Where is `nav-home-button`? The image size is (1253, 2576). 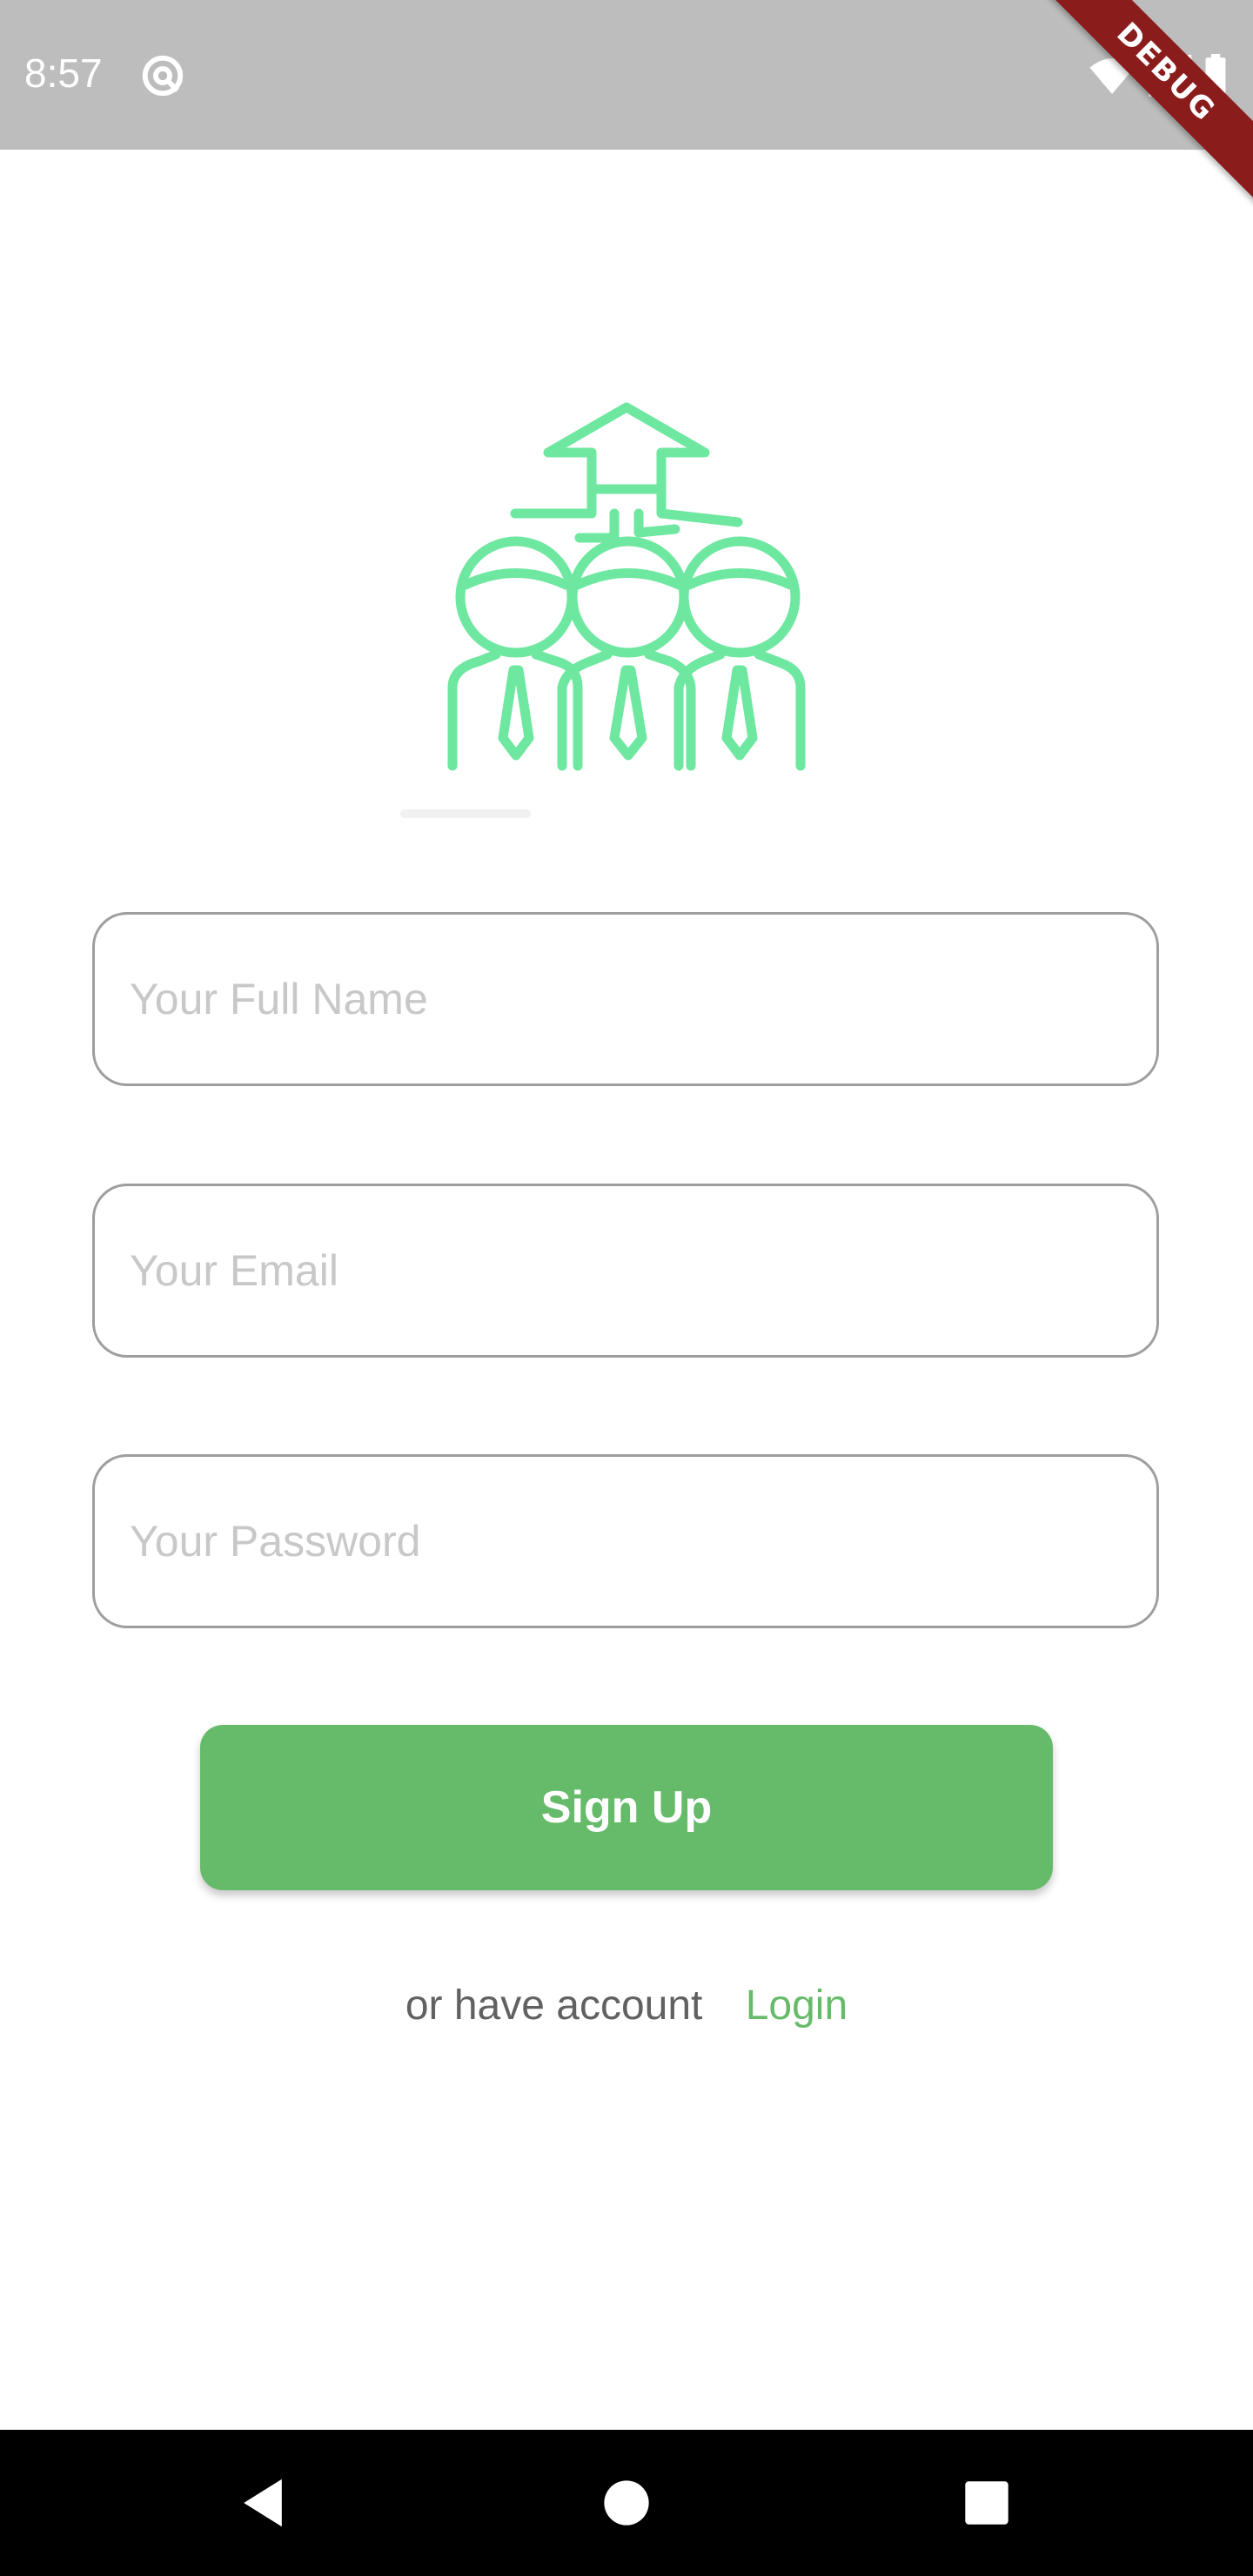
nav-home-button is located at coordinates (626, 2503).